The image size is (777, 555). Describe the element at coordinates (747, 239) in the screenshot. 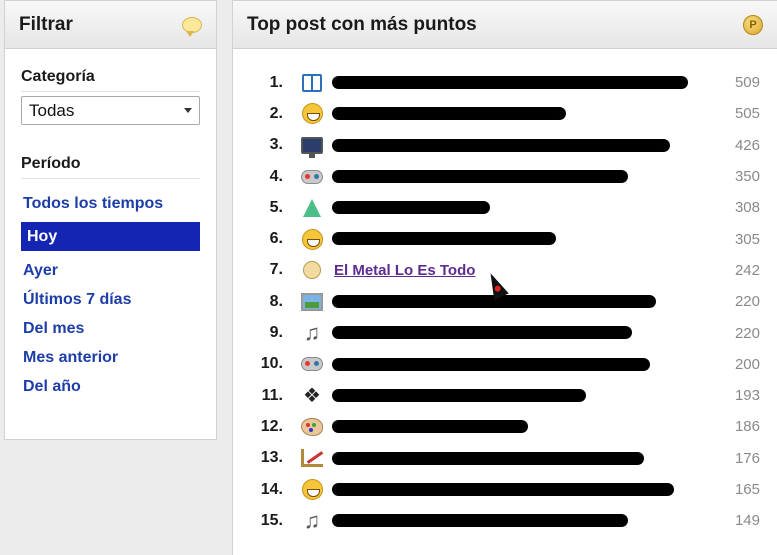

I see `post-points: 305` at that location.